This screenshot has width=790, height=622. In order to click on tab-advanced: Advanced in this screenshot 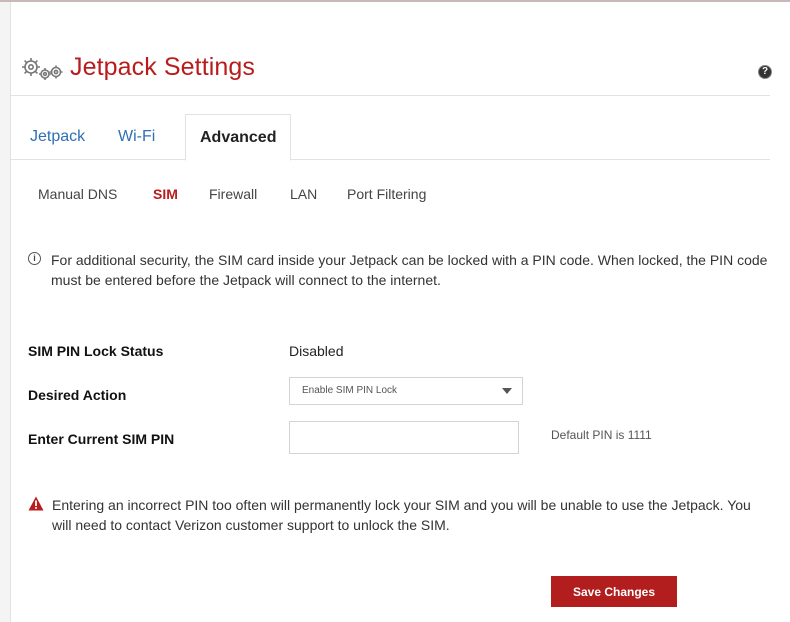, I will do `click(238, 137)`.